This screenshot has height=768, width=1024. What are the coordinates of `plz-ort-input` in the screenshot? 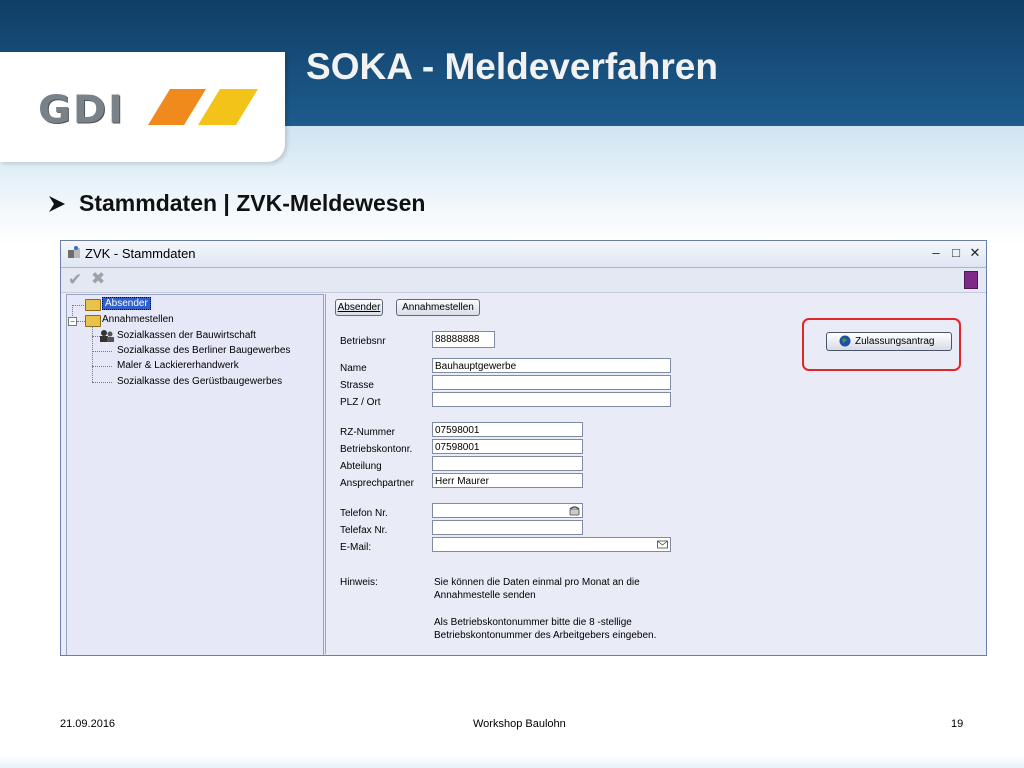 It's located at (551, 399).